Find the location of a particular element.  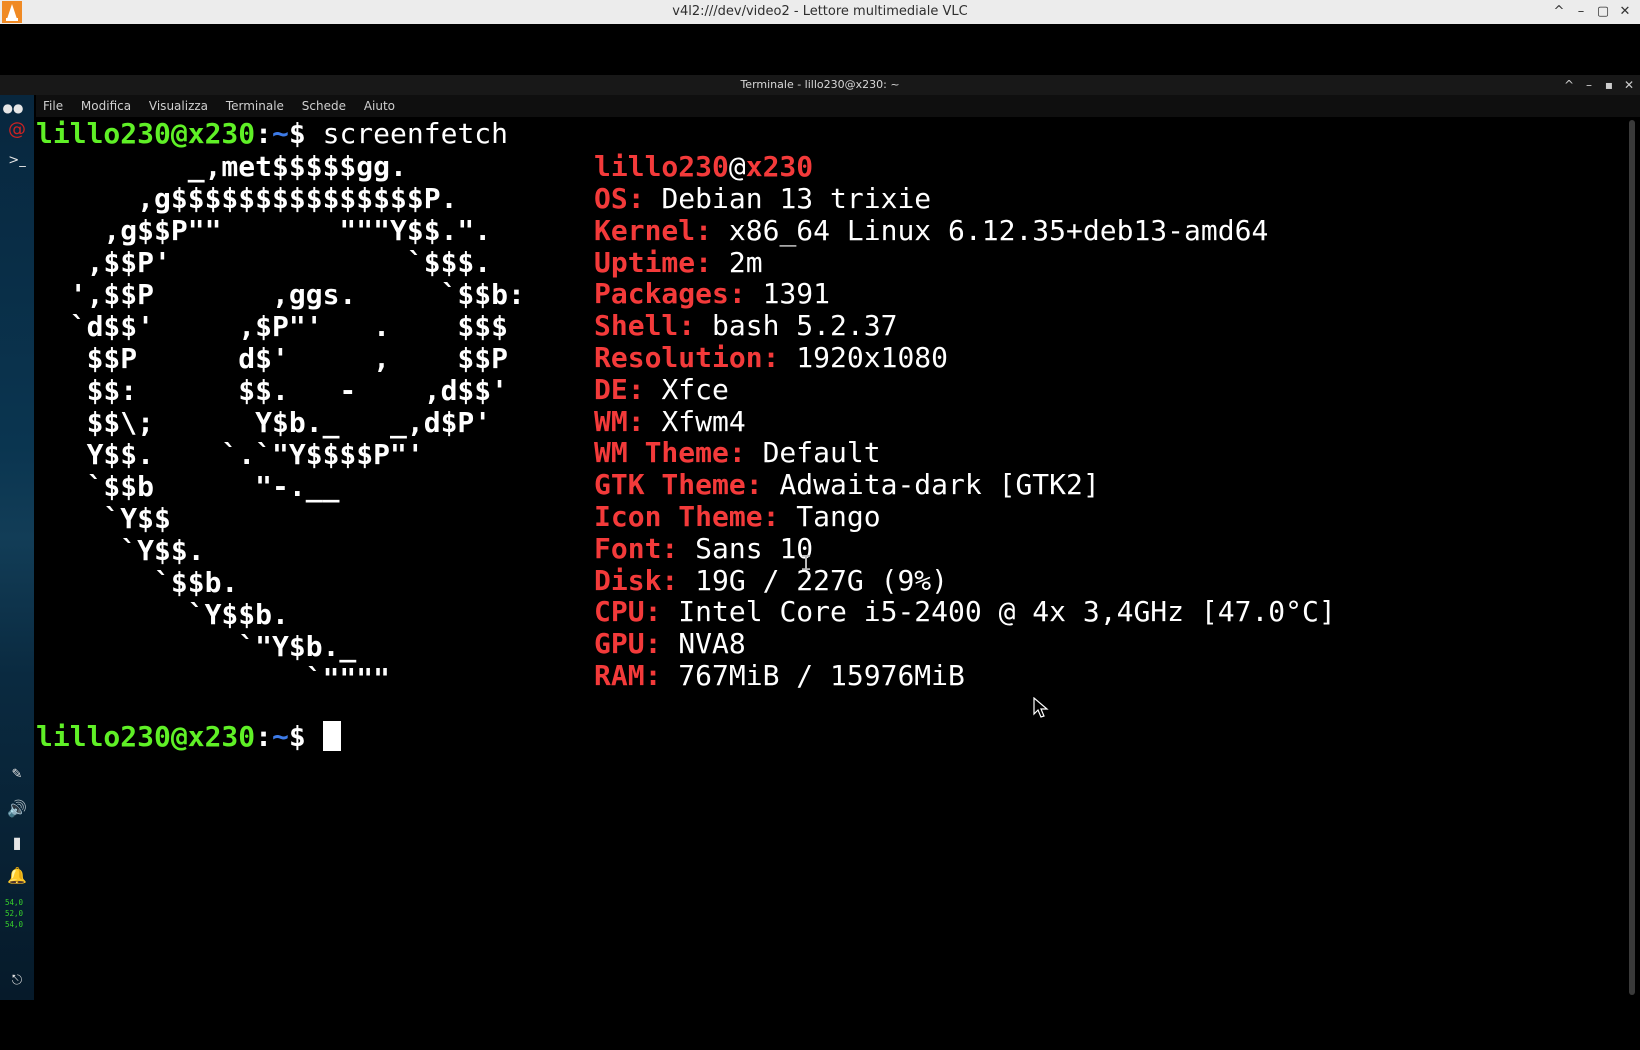

command-prompt-line: lillo230@x230:~$ is located at coordinates (188, 736).